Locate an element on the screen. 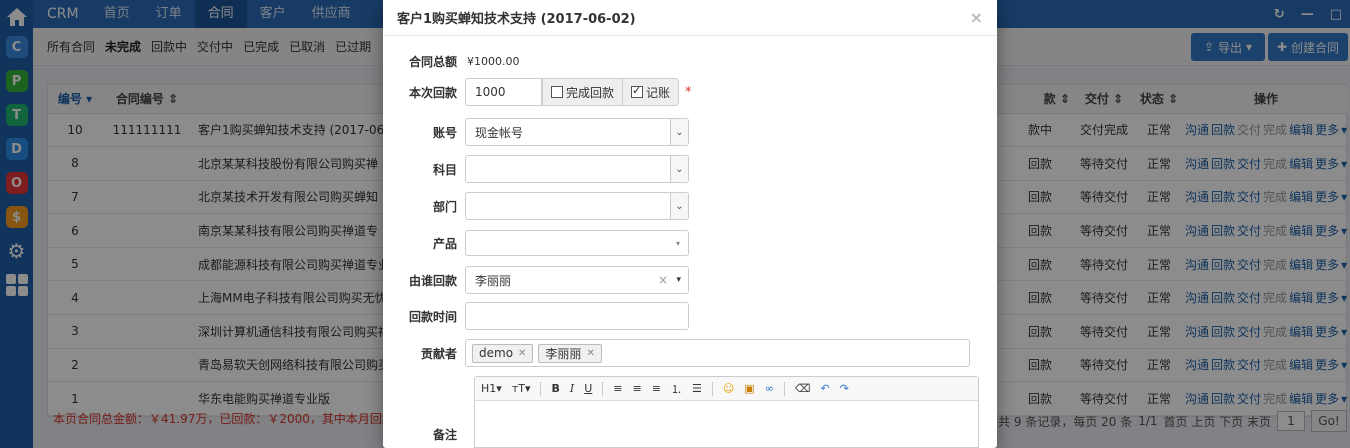 This screenshot has height=448, width=1350. contributor-tag: demo ✕ is located at coordinates (503, 353).